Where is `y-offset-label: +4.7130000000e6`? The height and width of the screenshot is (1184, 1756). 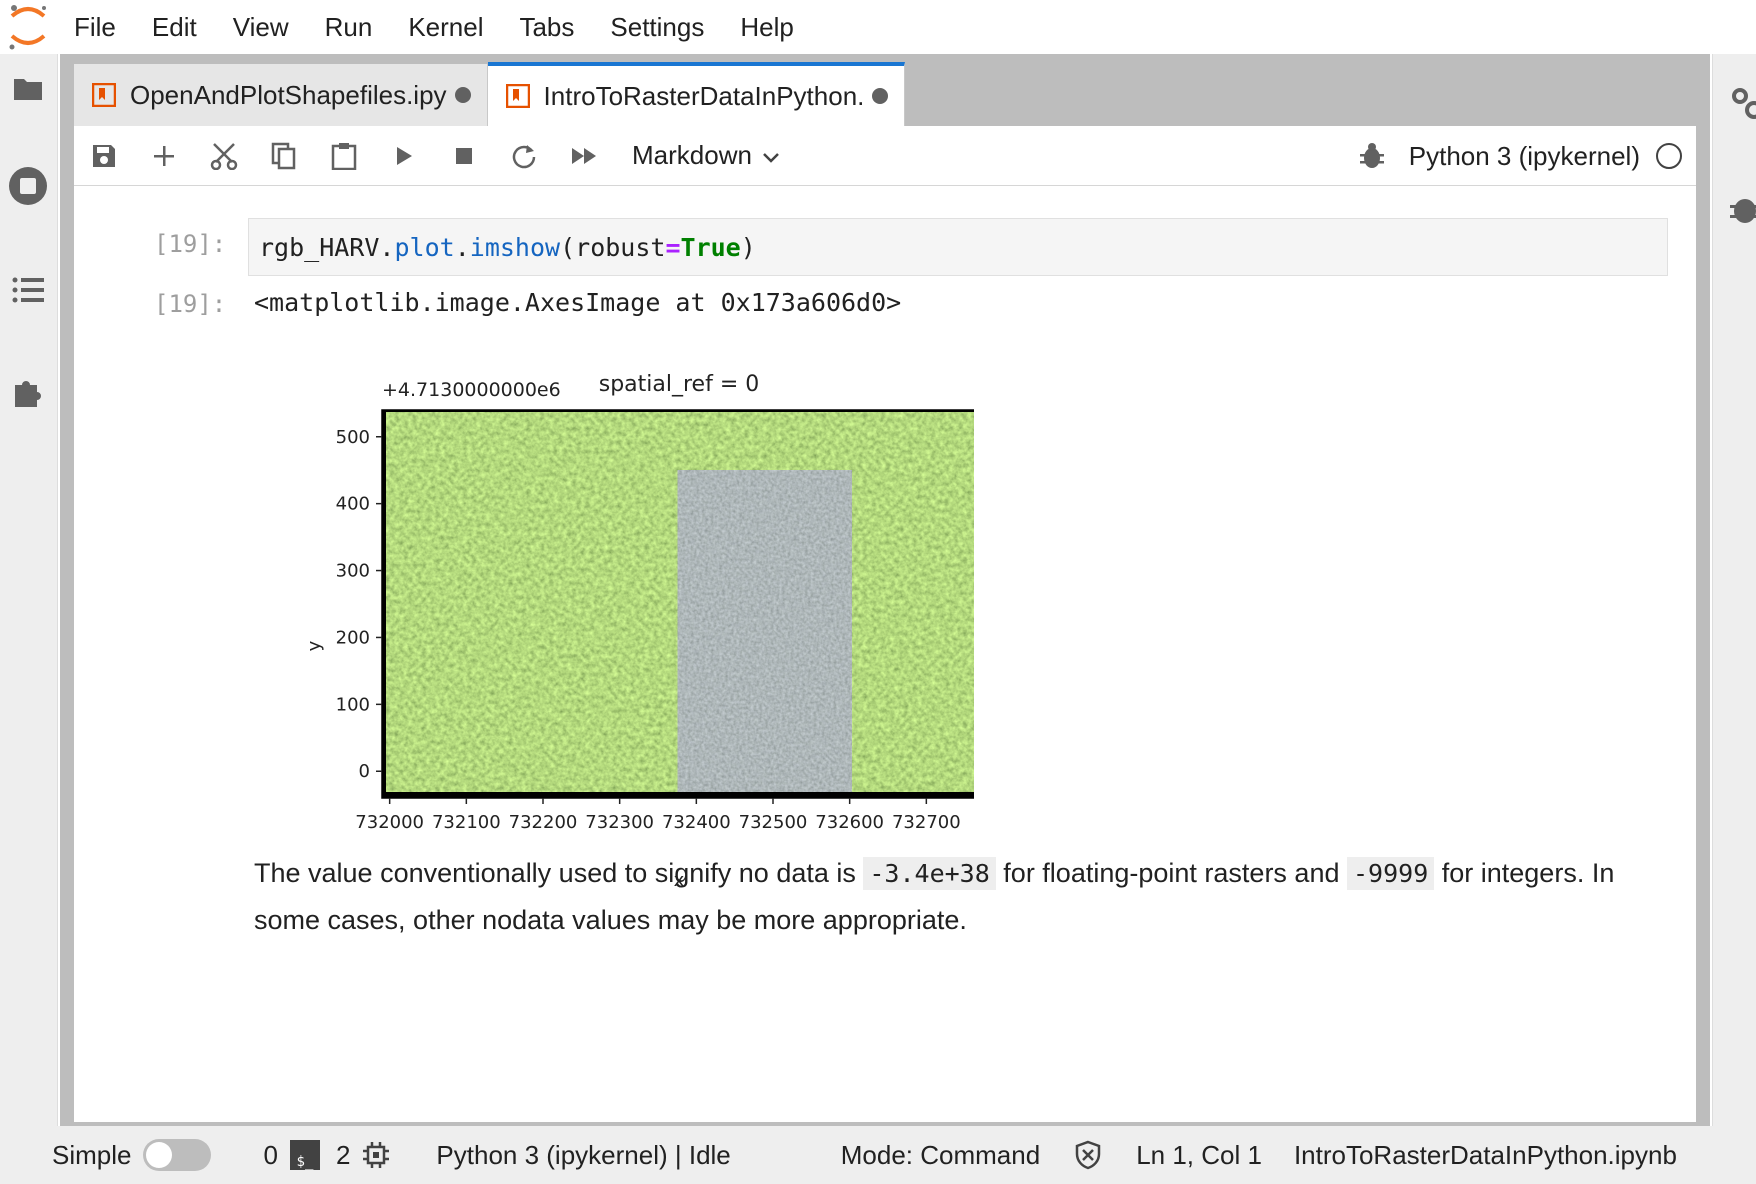 y-offset-label: +4.7130000000e6 is located at coordinates (471, 390).